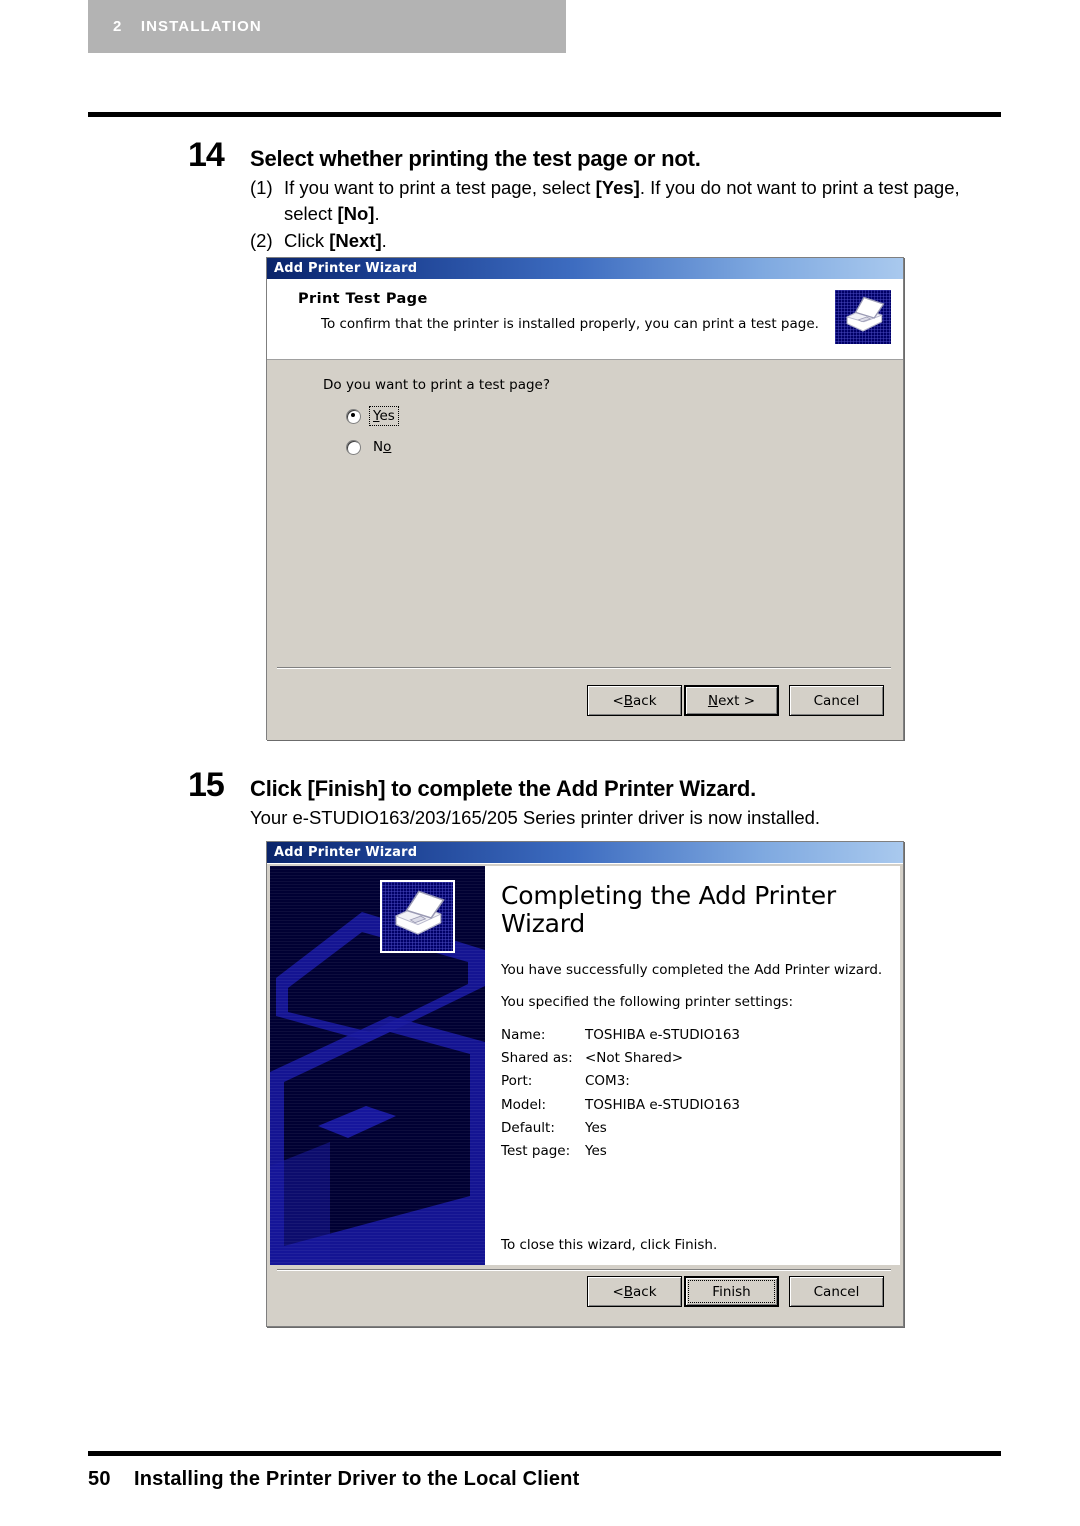 The width and height of the screenshot is (1080, 1526). I want to click on substep-text: Click [Next]., so click(646, 241).